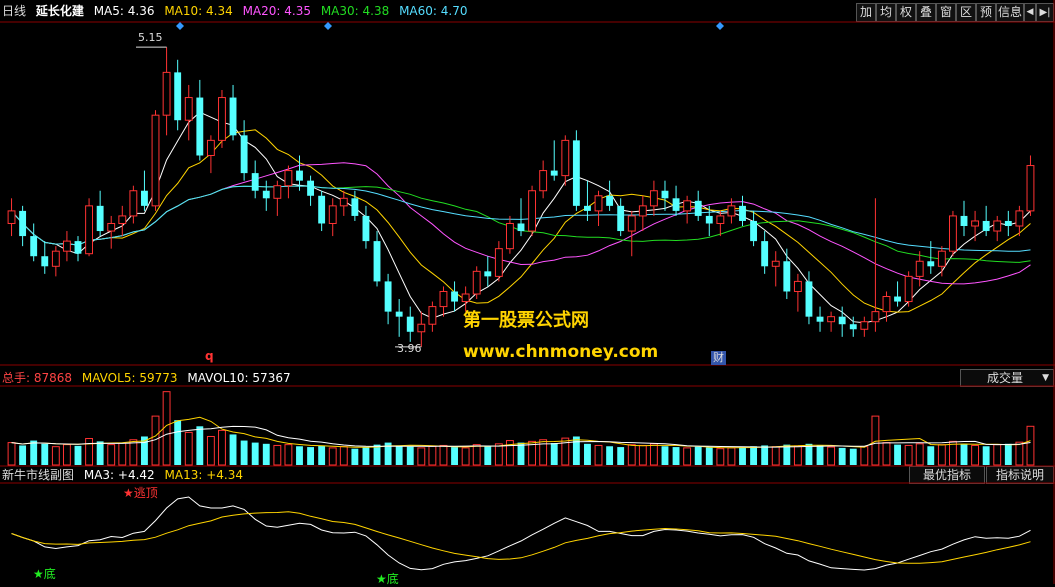 This screenshot has width=1055, height=587. I want to click on indicator-lines, so click(521, 533).